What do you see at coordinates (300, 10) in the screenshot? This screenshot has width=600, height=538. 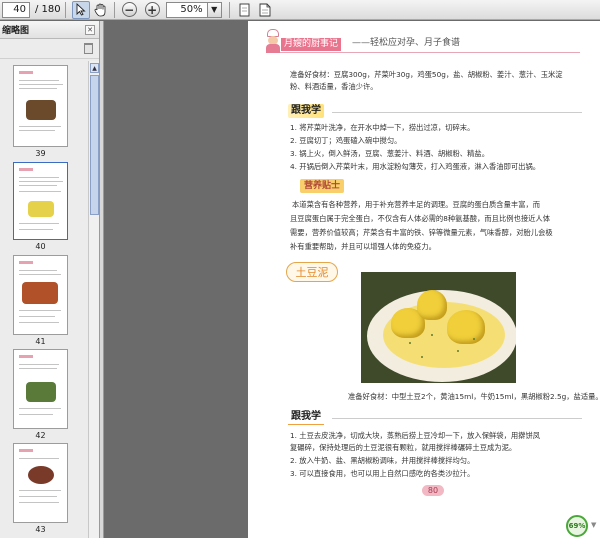 I see `toolbar: 40 / 180 − + 50% ▼` at bounding box center [300, 10].